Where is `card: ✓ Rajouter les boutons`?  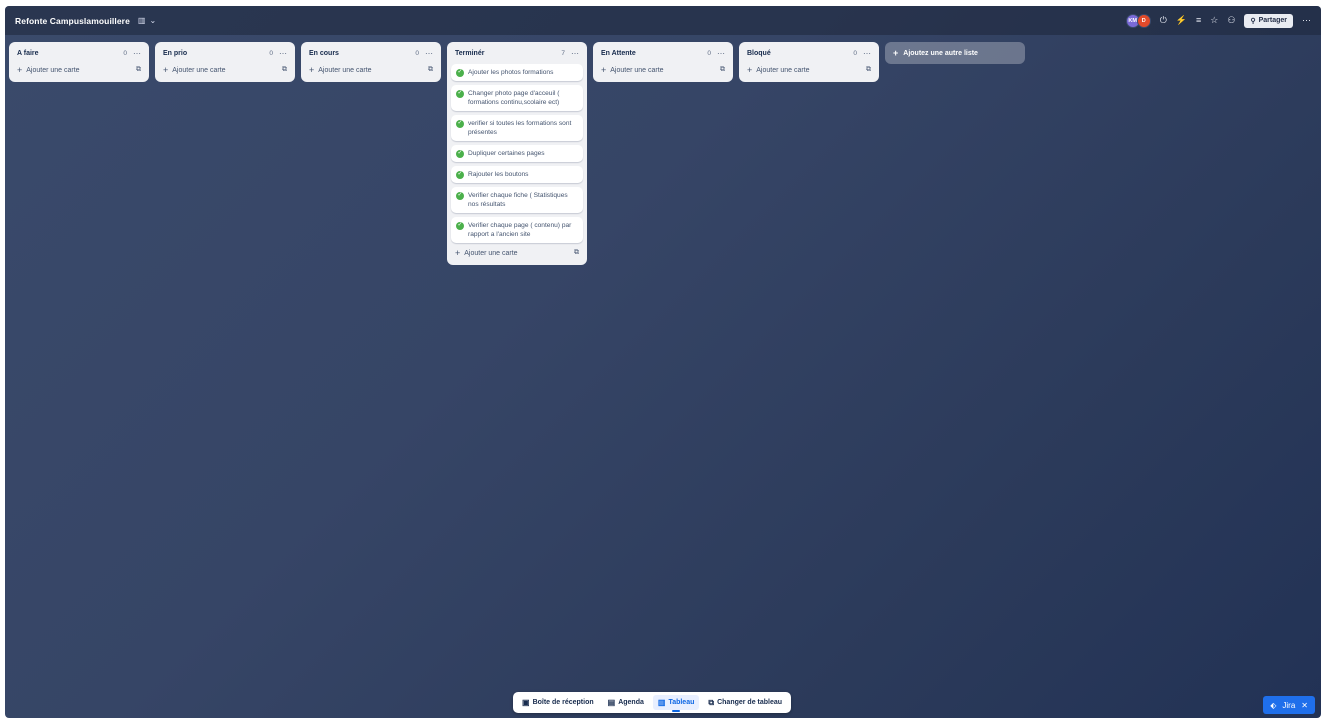 card: ✓ Rajouter les boutons is located at coordinates (517, 174).